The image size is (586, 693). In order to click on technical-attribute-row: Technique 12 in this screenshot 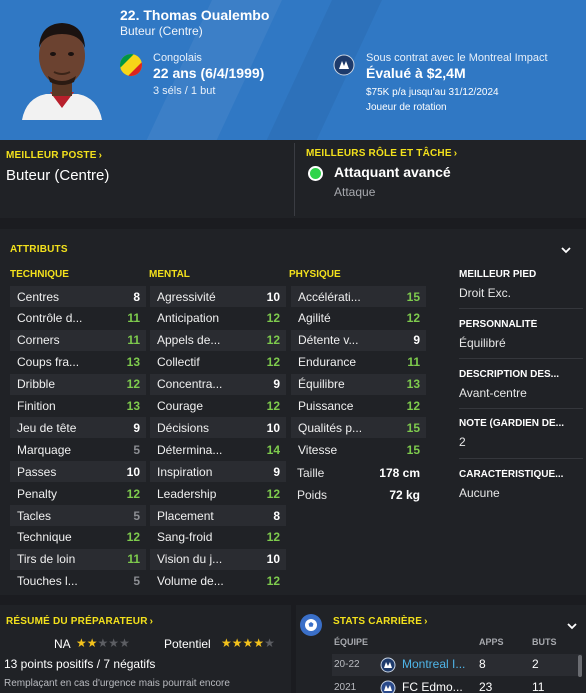, I will do `click(78, 537)`.